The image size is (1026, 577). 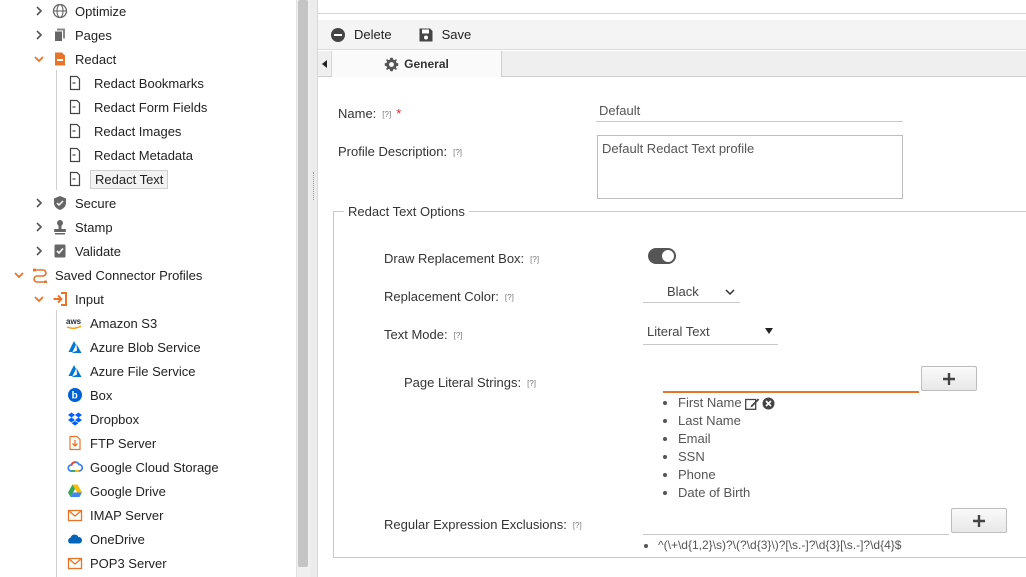 What do you see at coordinates (130, 371) in the screenshot?
I see `tree-item-azure-file-service: Azure File Service` at bounding box center [130, 371].